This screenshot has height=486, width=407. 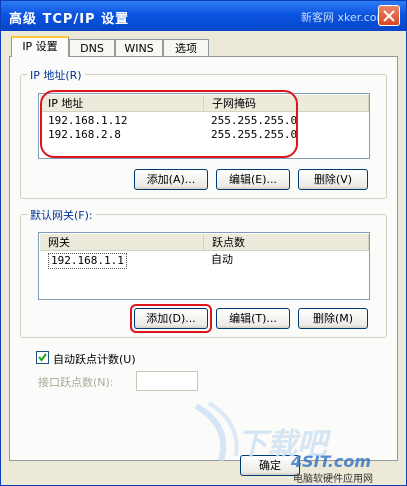 I want to click on gateway-group-label: 默认网关(F):, so click(x=61, y=215).